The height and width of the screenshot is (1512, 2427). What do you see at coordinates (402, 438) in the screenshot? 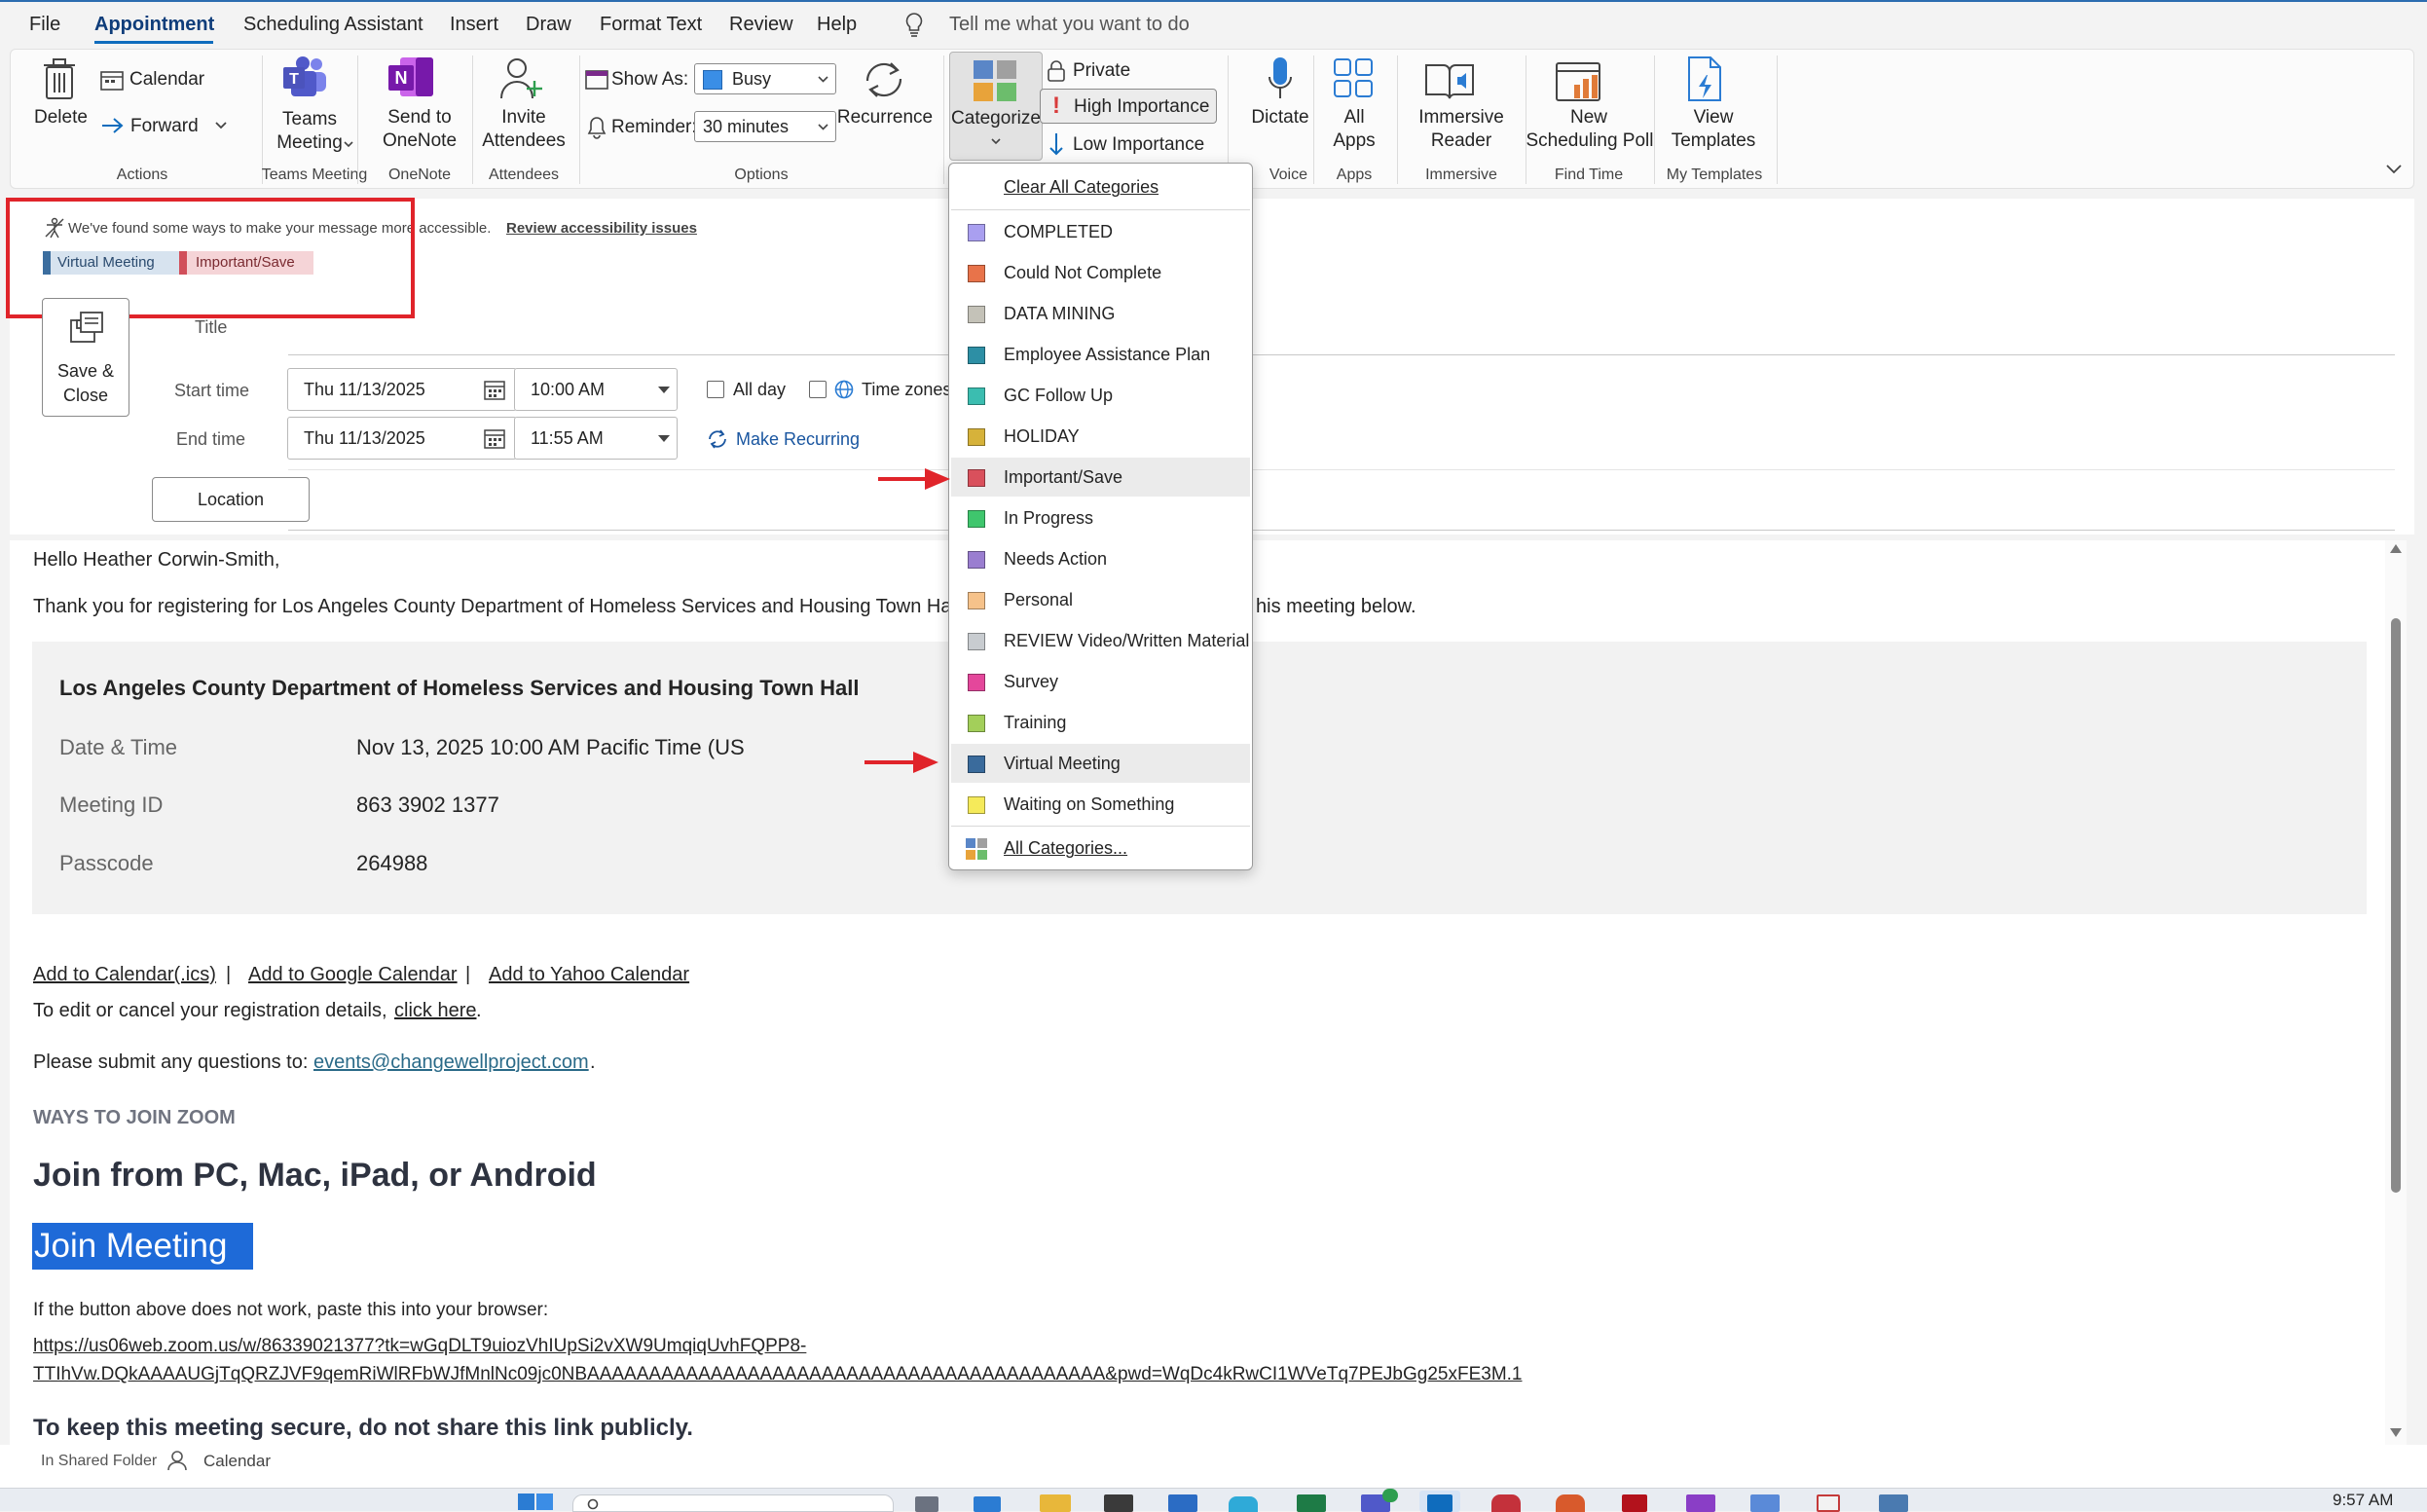
I see `end-date-field: Thu 11/13/2025` at bounding box center [402, 438].